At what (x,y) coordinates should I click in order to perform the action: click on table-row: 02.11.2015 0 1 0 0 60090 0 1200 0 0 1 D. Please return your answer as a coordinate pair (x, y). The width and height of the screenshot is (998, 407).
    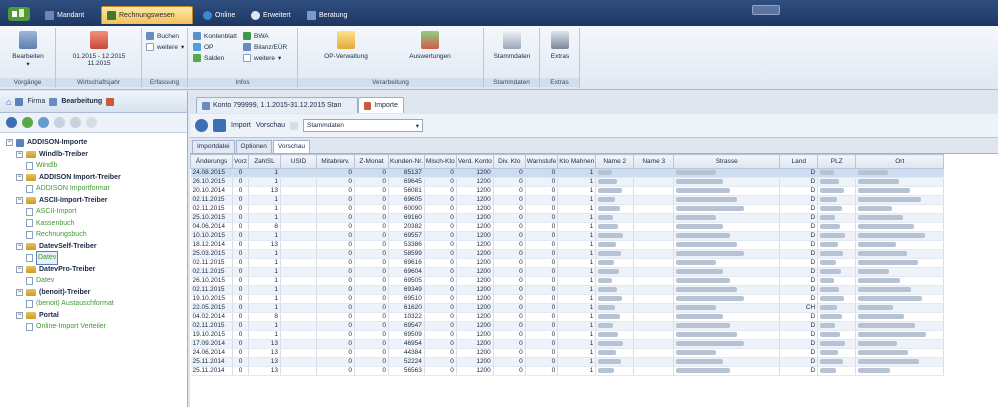
    Looking at the image, I should click on (567, 209).